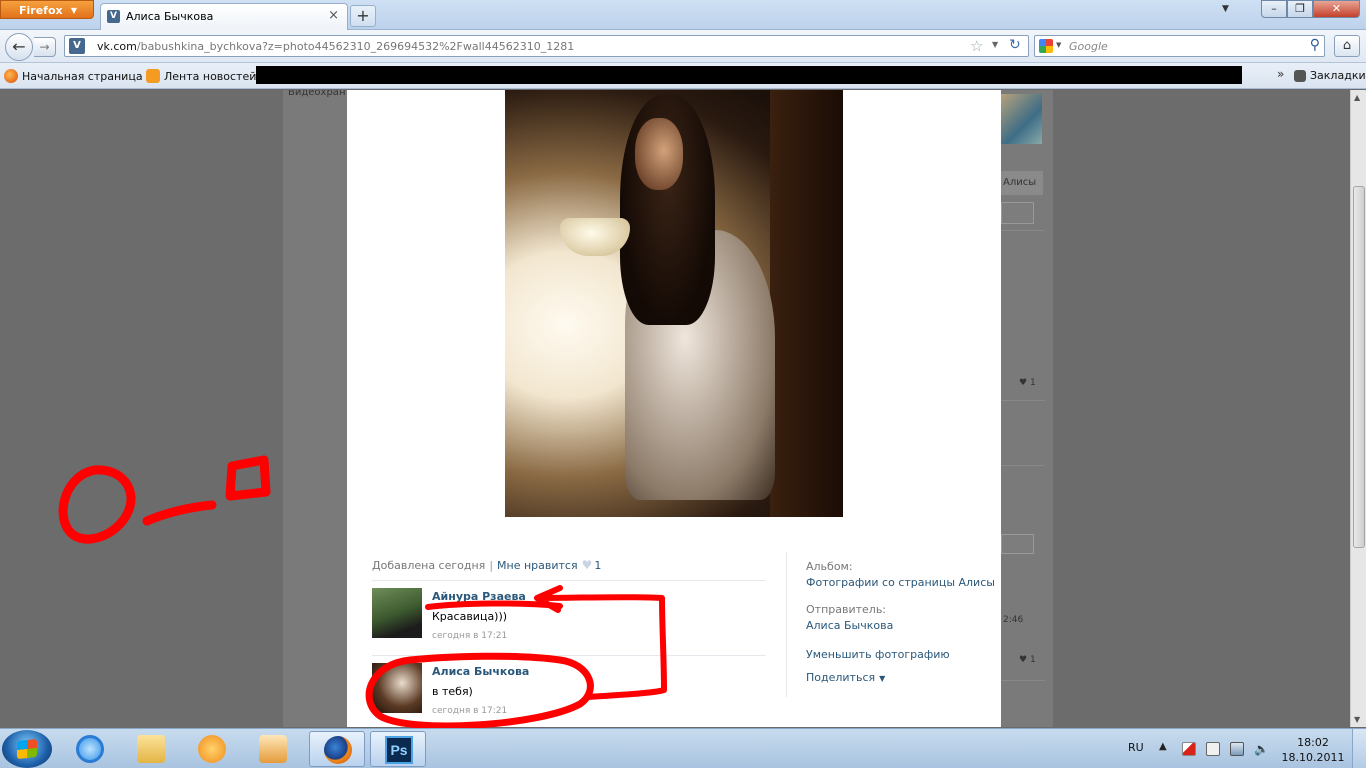 The height and width of the screenshot is (768, 1366). I want to click on album-label: Альбом:, so click(829, 566).